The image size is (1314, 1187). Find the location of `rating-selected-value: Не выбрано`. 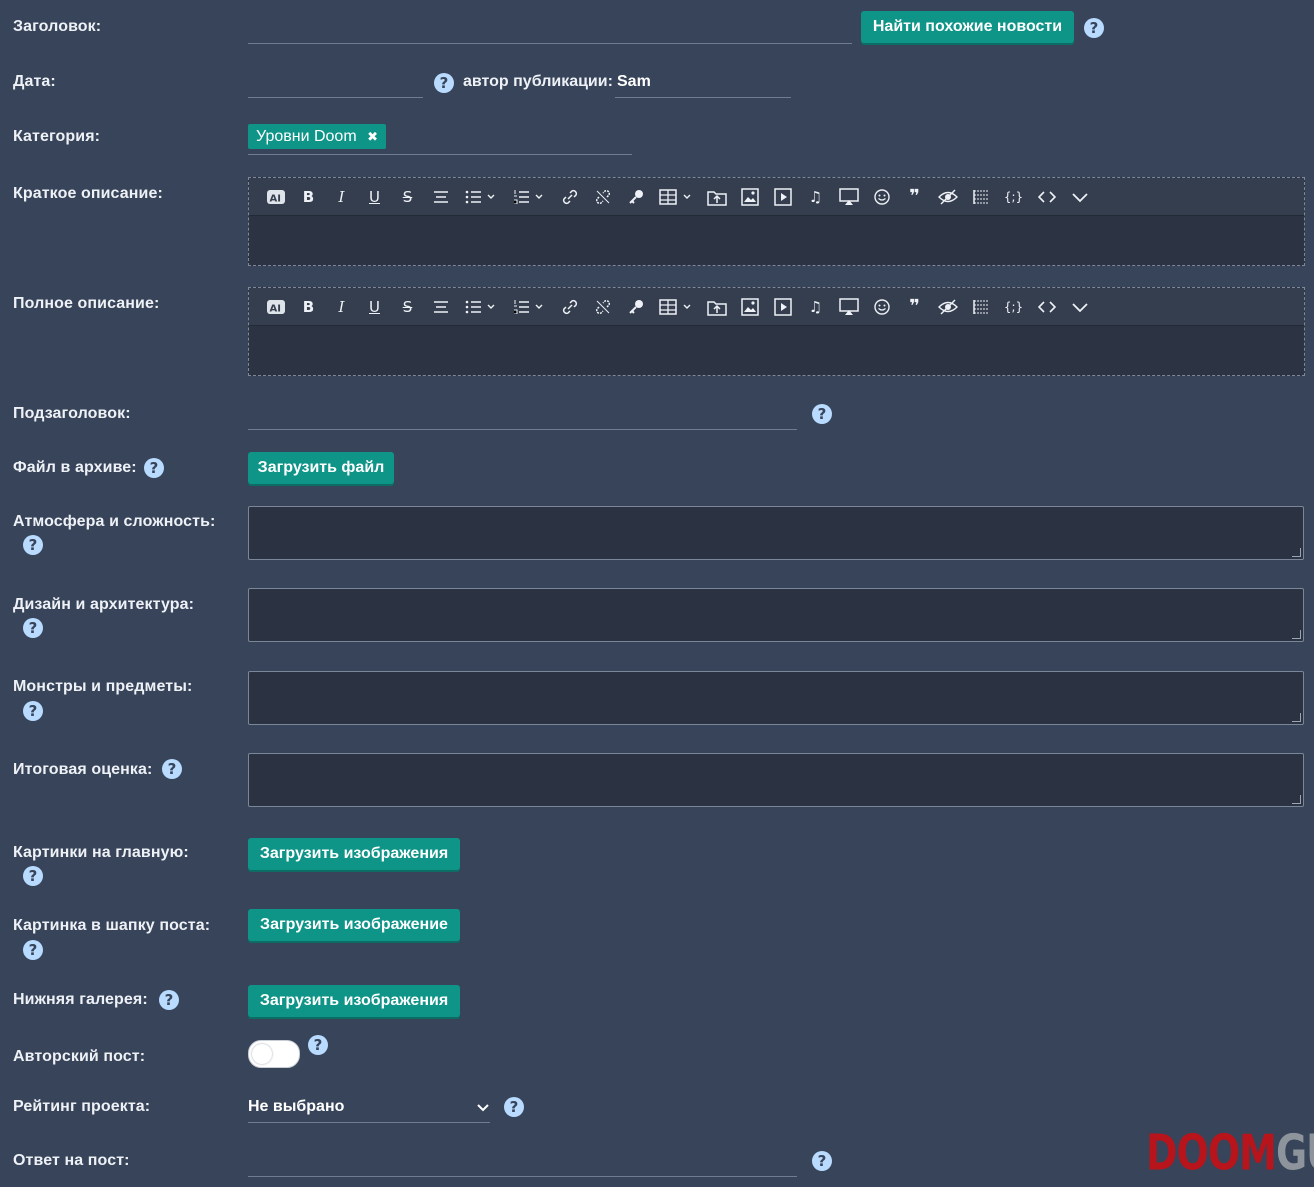

rating-selected-value: Не выбрано is located at coordinates (296, 1106).